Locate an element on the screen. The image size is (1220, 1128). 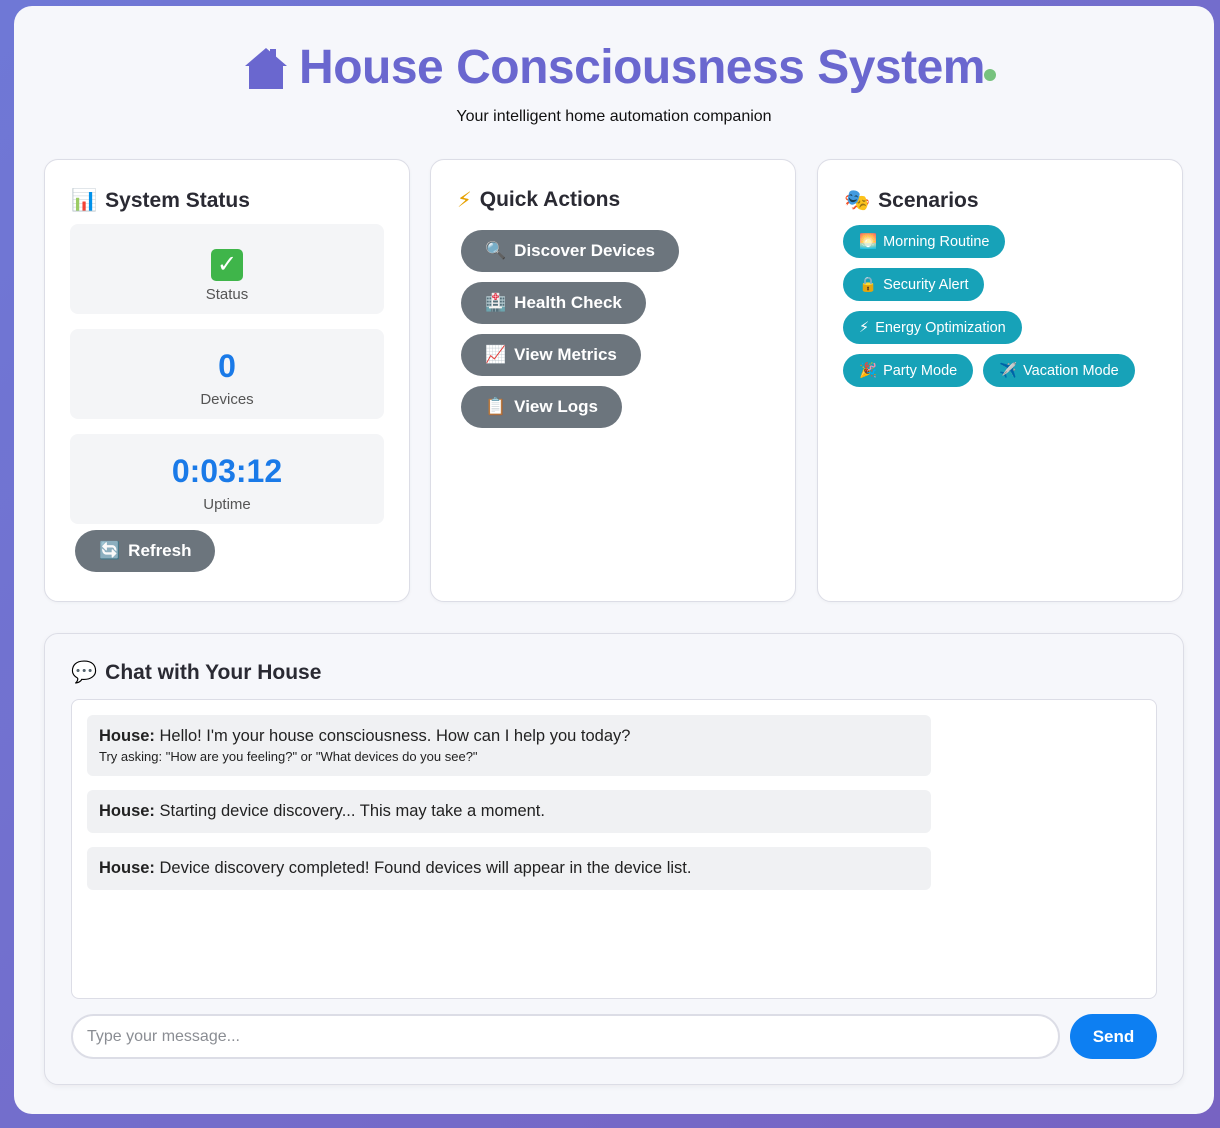
chat-heading: 💬 Chat with Your House is located at coordinates (196, 672).